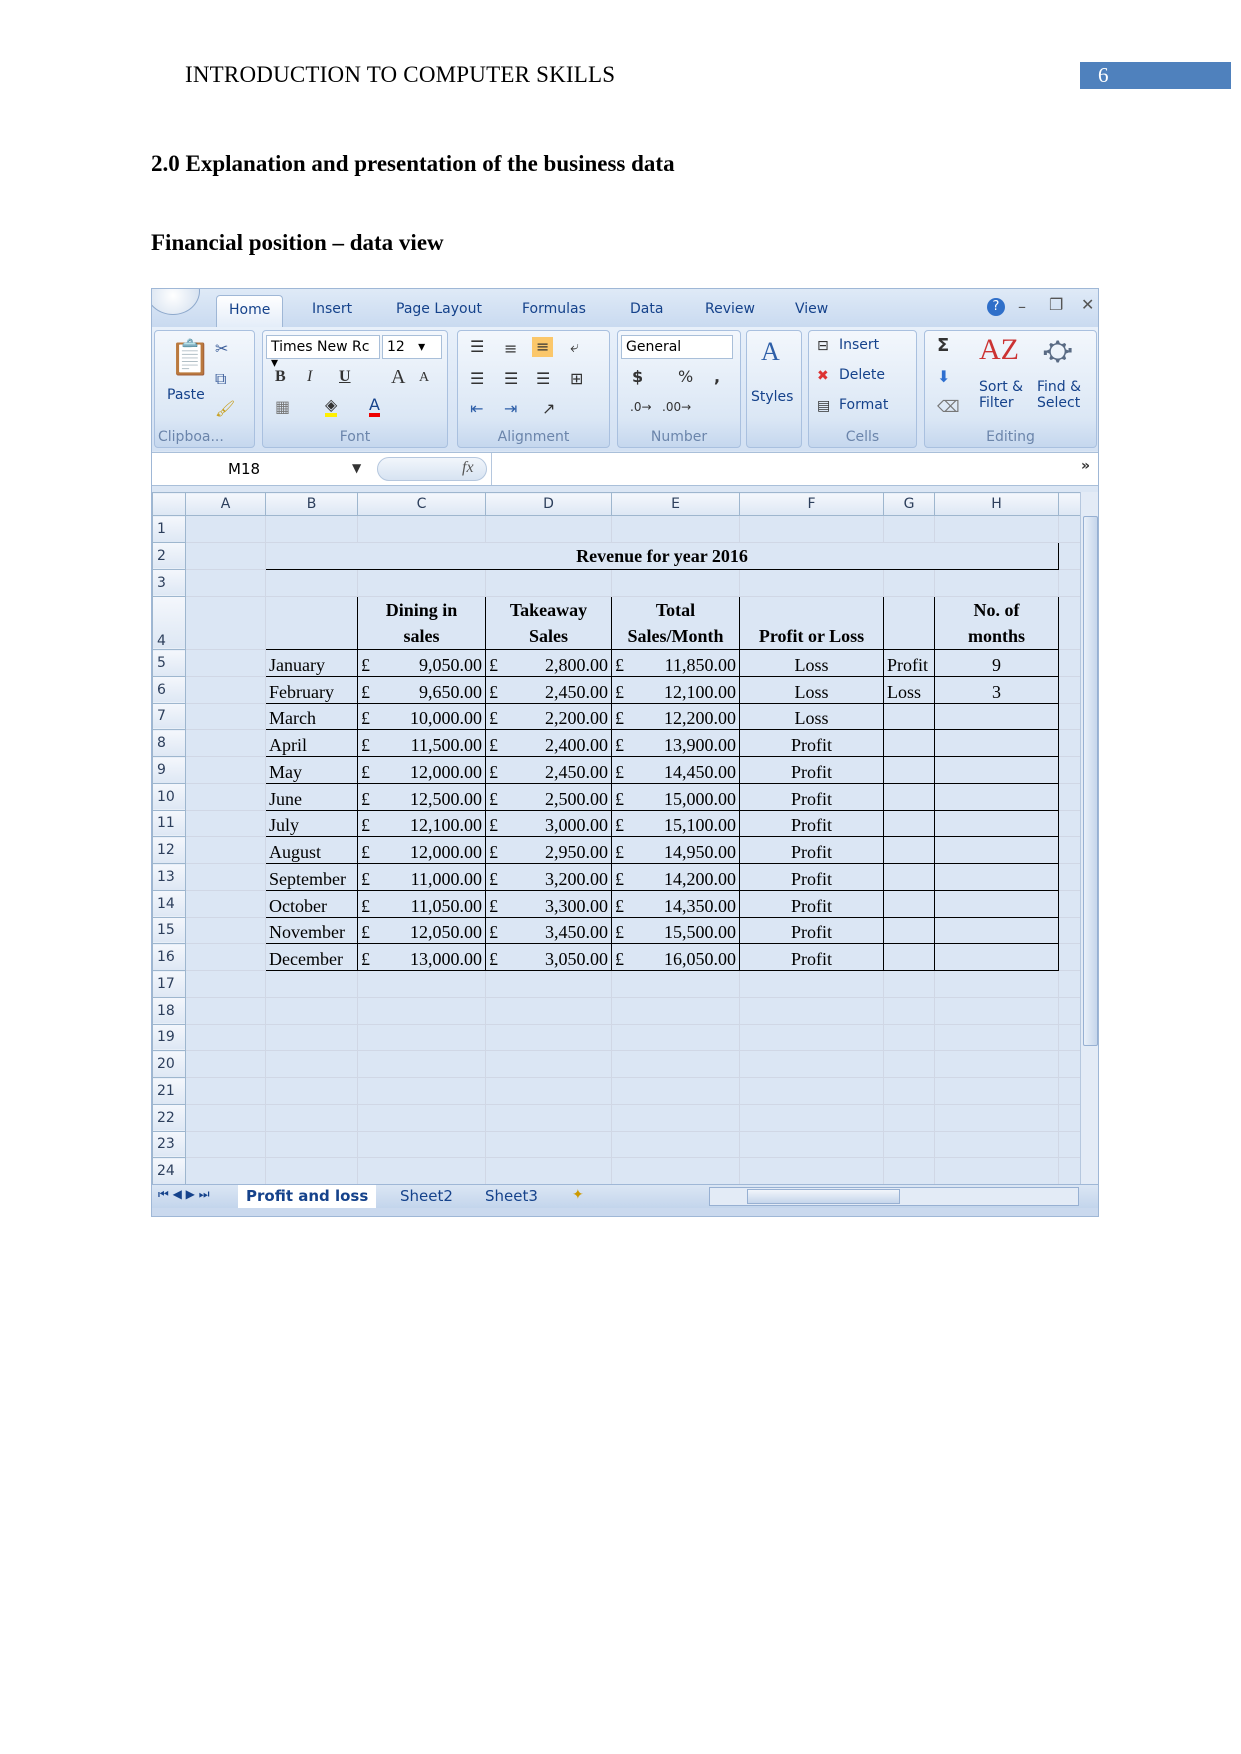 The width and height of the screenshot is (1241, 1754). Describe the element at coordinates (169, 930) in the screenshot. I see `row-header: 15` at that location.